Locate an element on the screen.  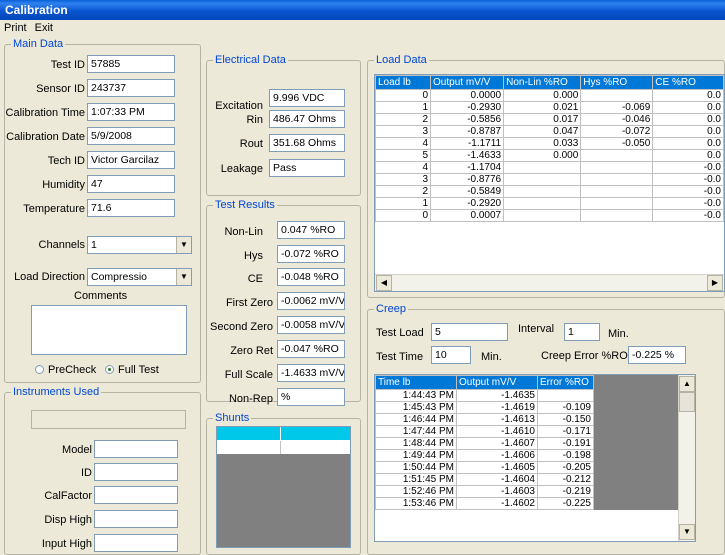
table-row: 1 -0.2920 -0.0 is located at coordinates (549, 203).